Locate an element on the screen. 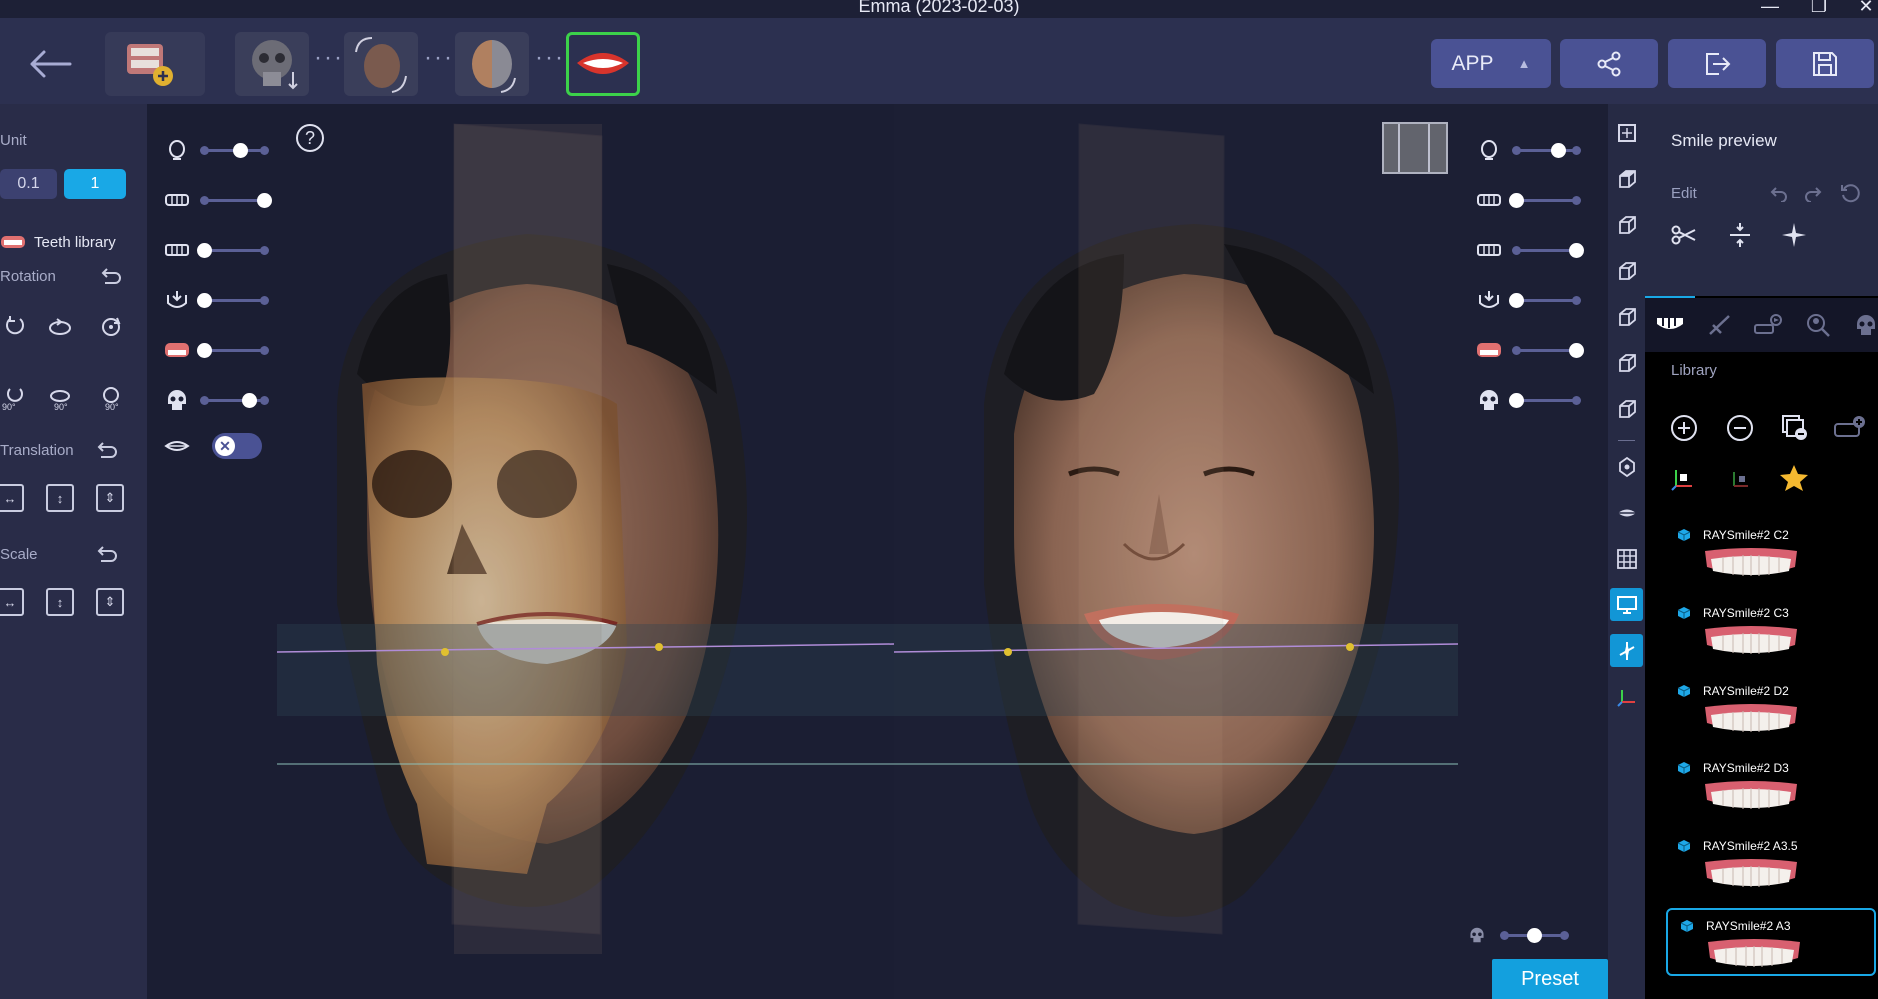  unit-option-0-1: 0.1 is located at coordinates (28, 184).